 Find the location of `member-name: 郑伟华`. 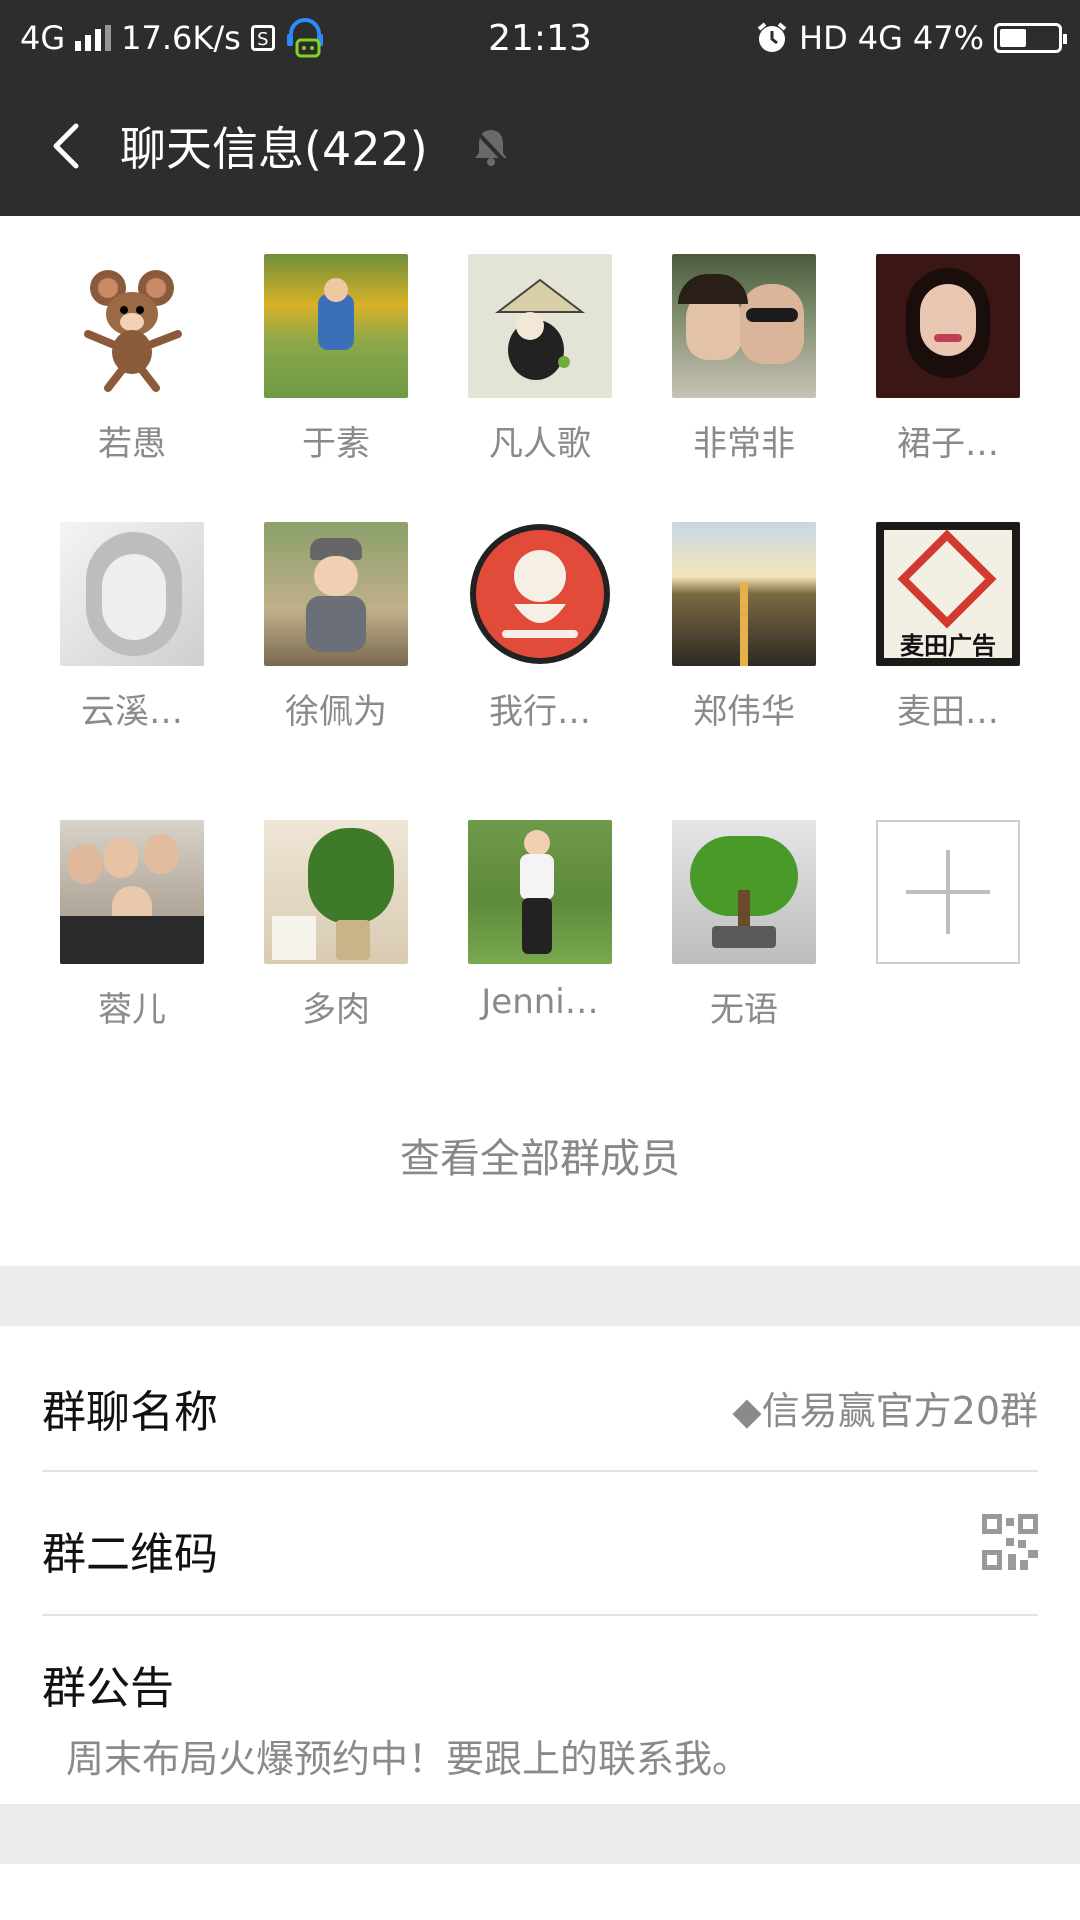

member-name: 郑伟华 is located at coordinates (744, 712).